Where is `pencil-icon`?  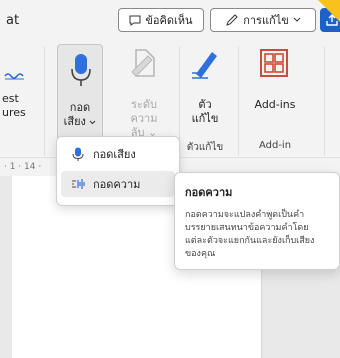
pencil-icon is located at coordinates (232, 20).